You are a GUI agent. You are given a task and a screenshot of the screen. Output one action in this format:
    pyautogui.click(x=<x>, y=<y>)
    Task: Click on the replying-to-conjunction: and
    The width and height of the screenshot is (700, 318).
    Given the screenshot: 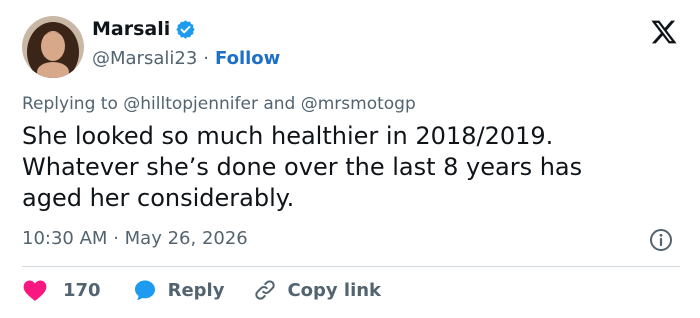 What is the action you would take?
    pyautogui.click(x=279, y=104)
    